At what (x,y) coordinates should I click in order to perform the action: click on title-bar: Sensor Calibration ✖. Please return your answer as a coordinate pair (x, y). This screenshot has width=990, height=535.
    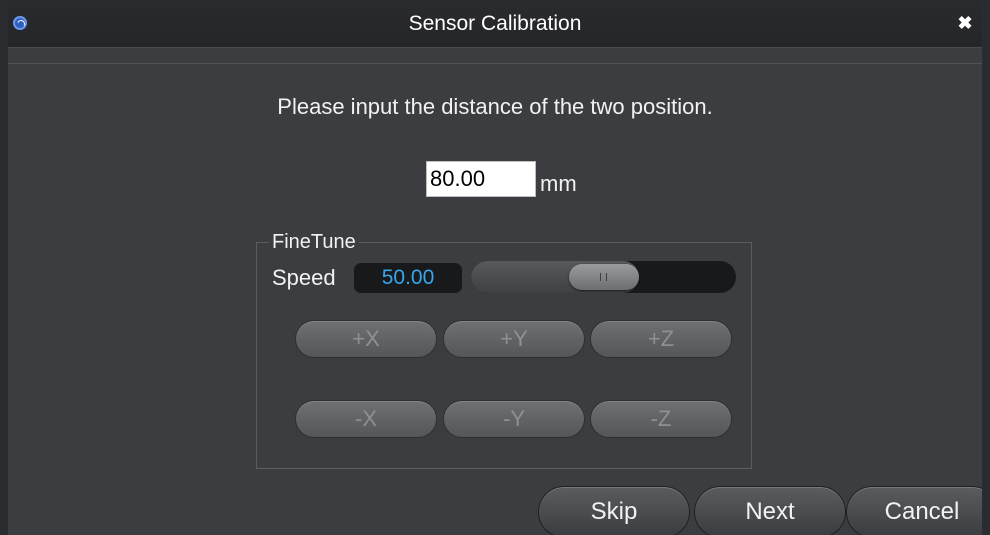
    Looking at the image, I should click on (495, 24).